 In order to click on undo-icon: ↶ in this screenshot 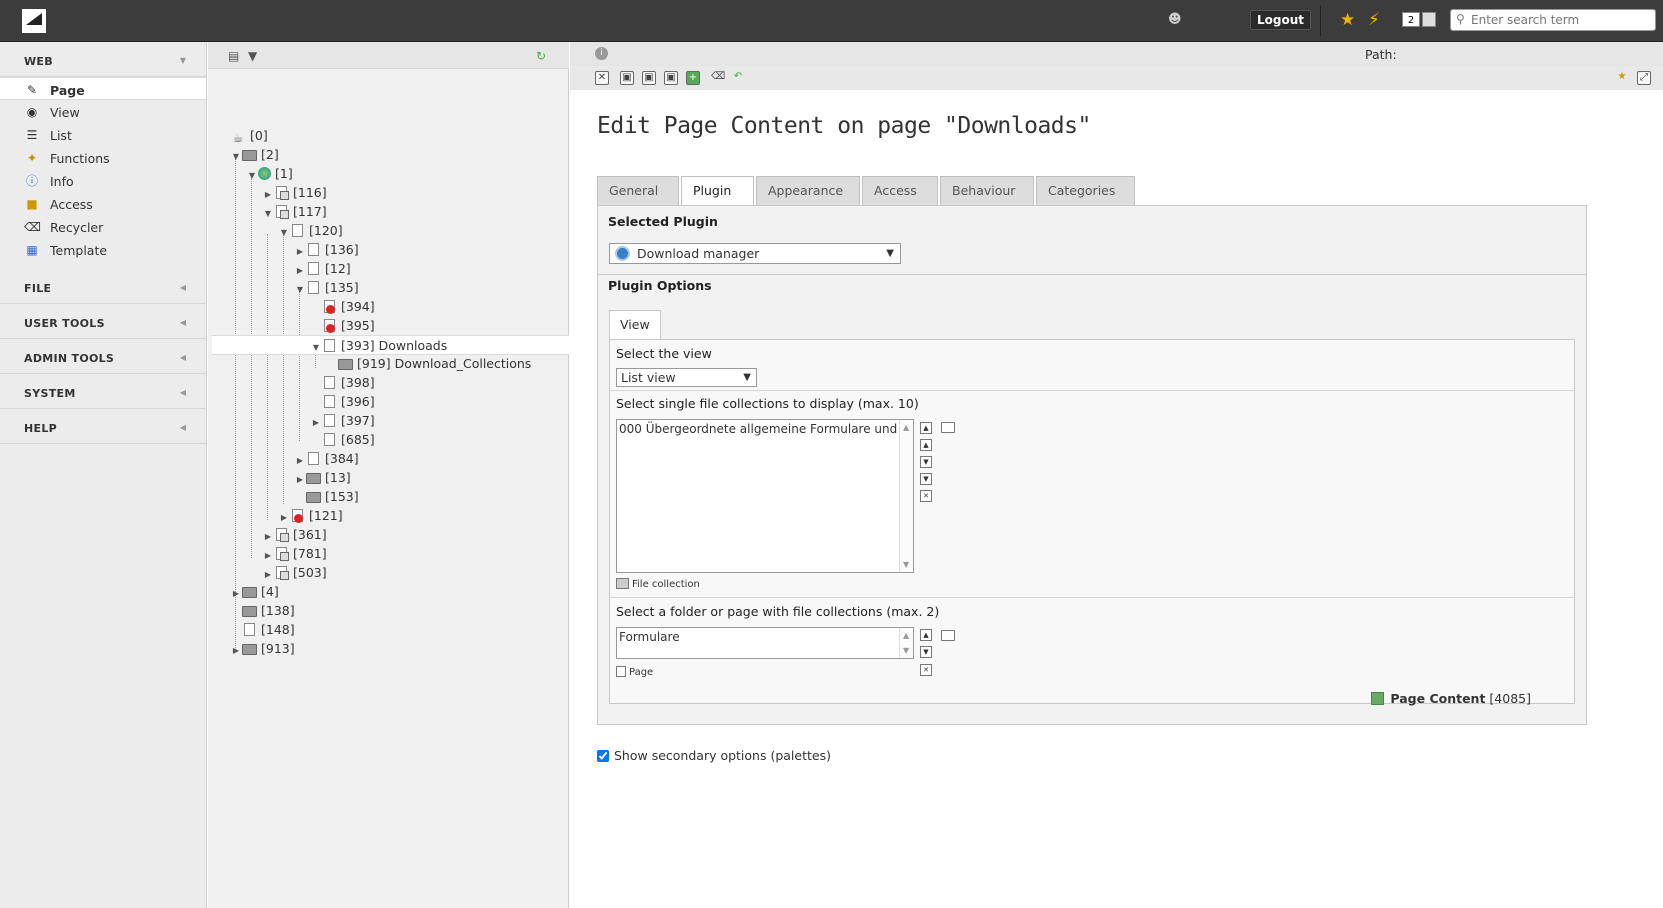, I will do `click(738, 78)`.